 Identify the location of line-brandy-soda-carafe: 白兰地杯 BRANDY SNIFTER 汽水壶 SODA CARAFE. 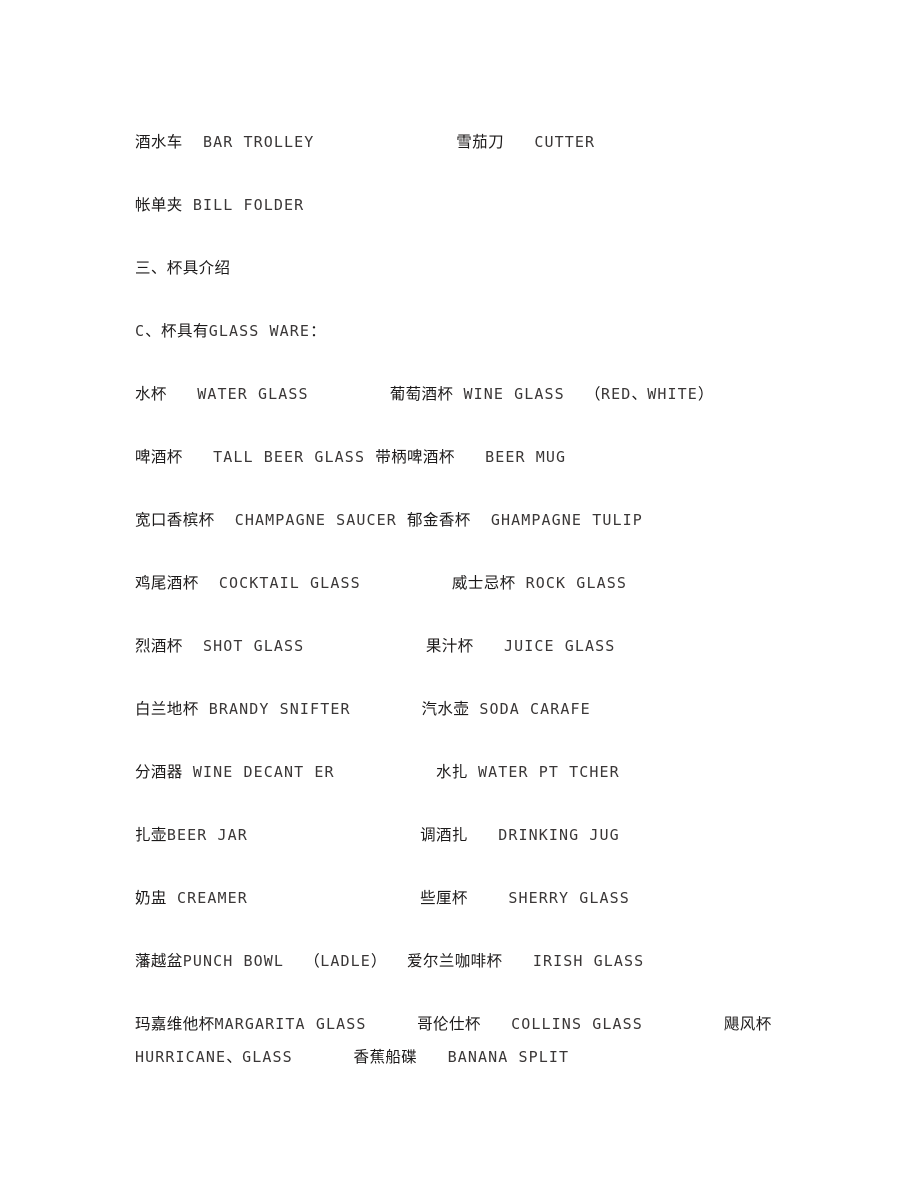
(485, 726).